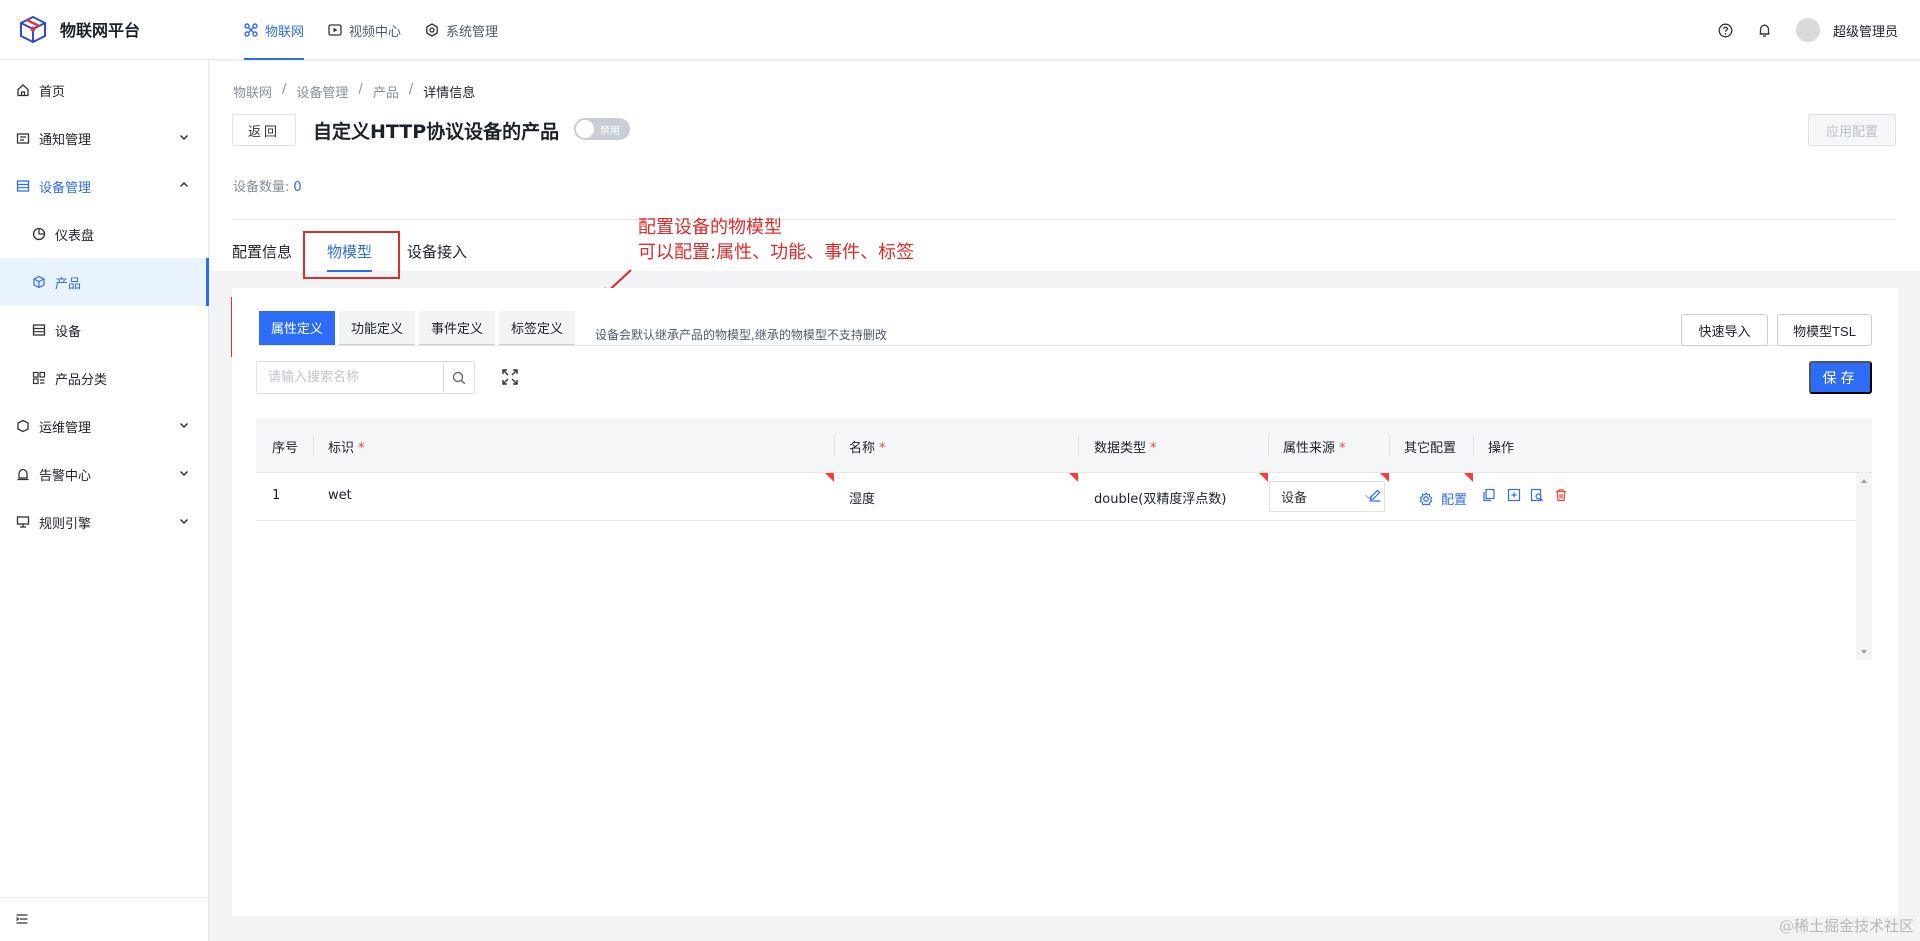 The image size is (1920, 941). What do you see at coordinates (377, 328) in the screenshot?
I see `subtab-function: 功能定义` at bounding box center [377, 328].